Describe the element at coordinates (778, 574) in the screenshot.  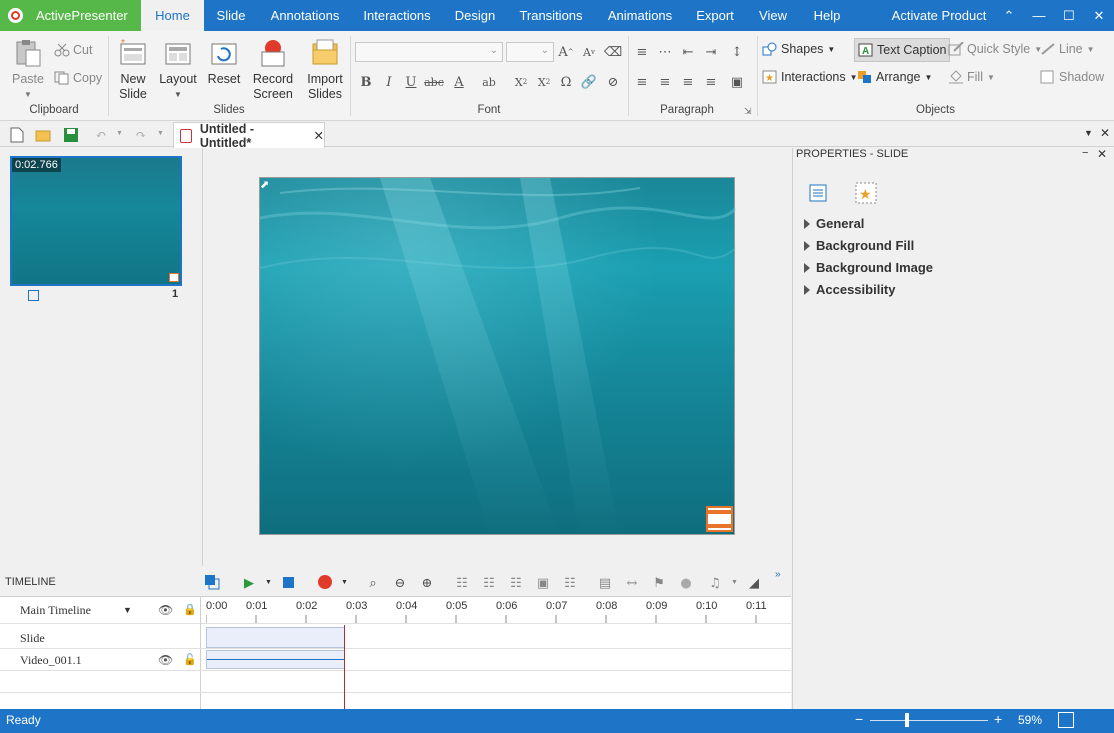
I see `expand-toolbar-icon: »` at that location.